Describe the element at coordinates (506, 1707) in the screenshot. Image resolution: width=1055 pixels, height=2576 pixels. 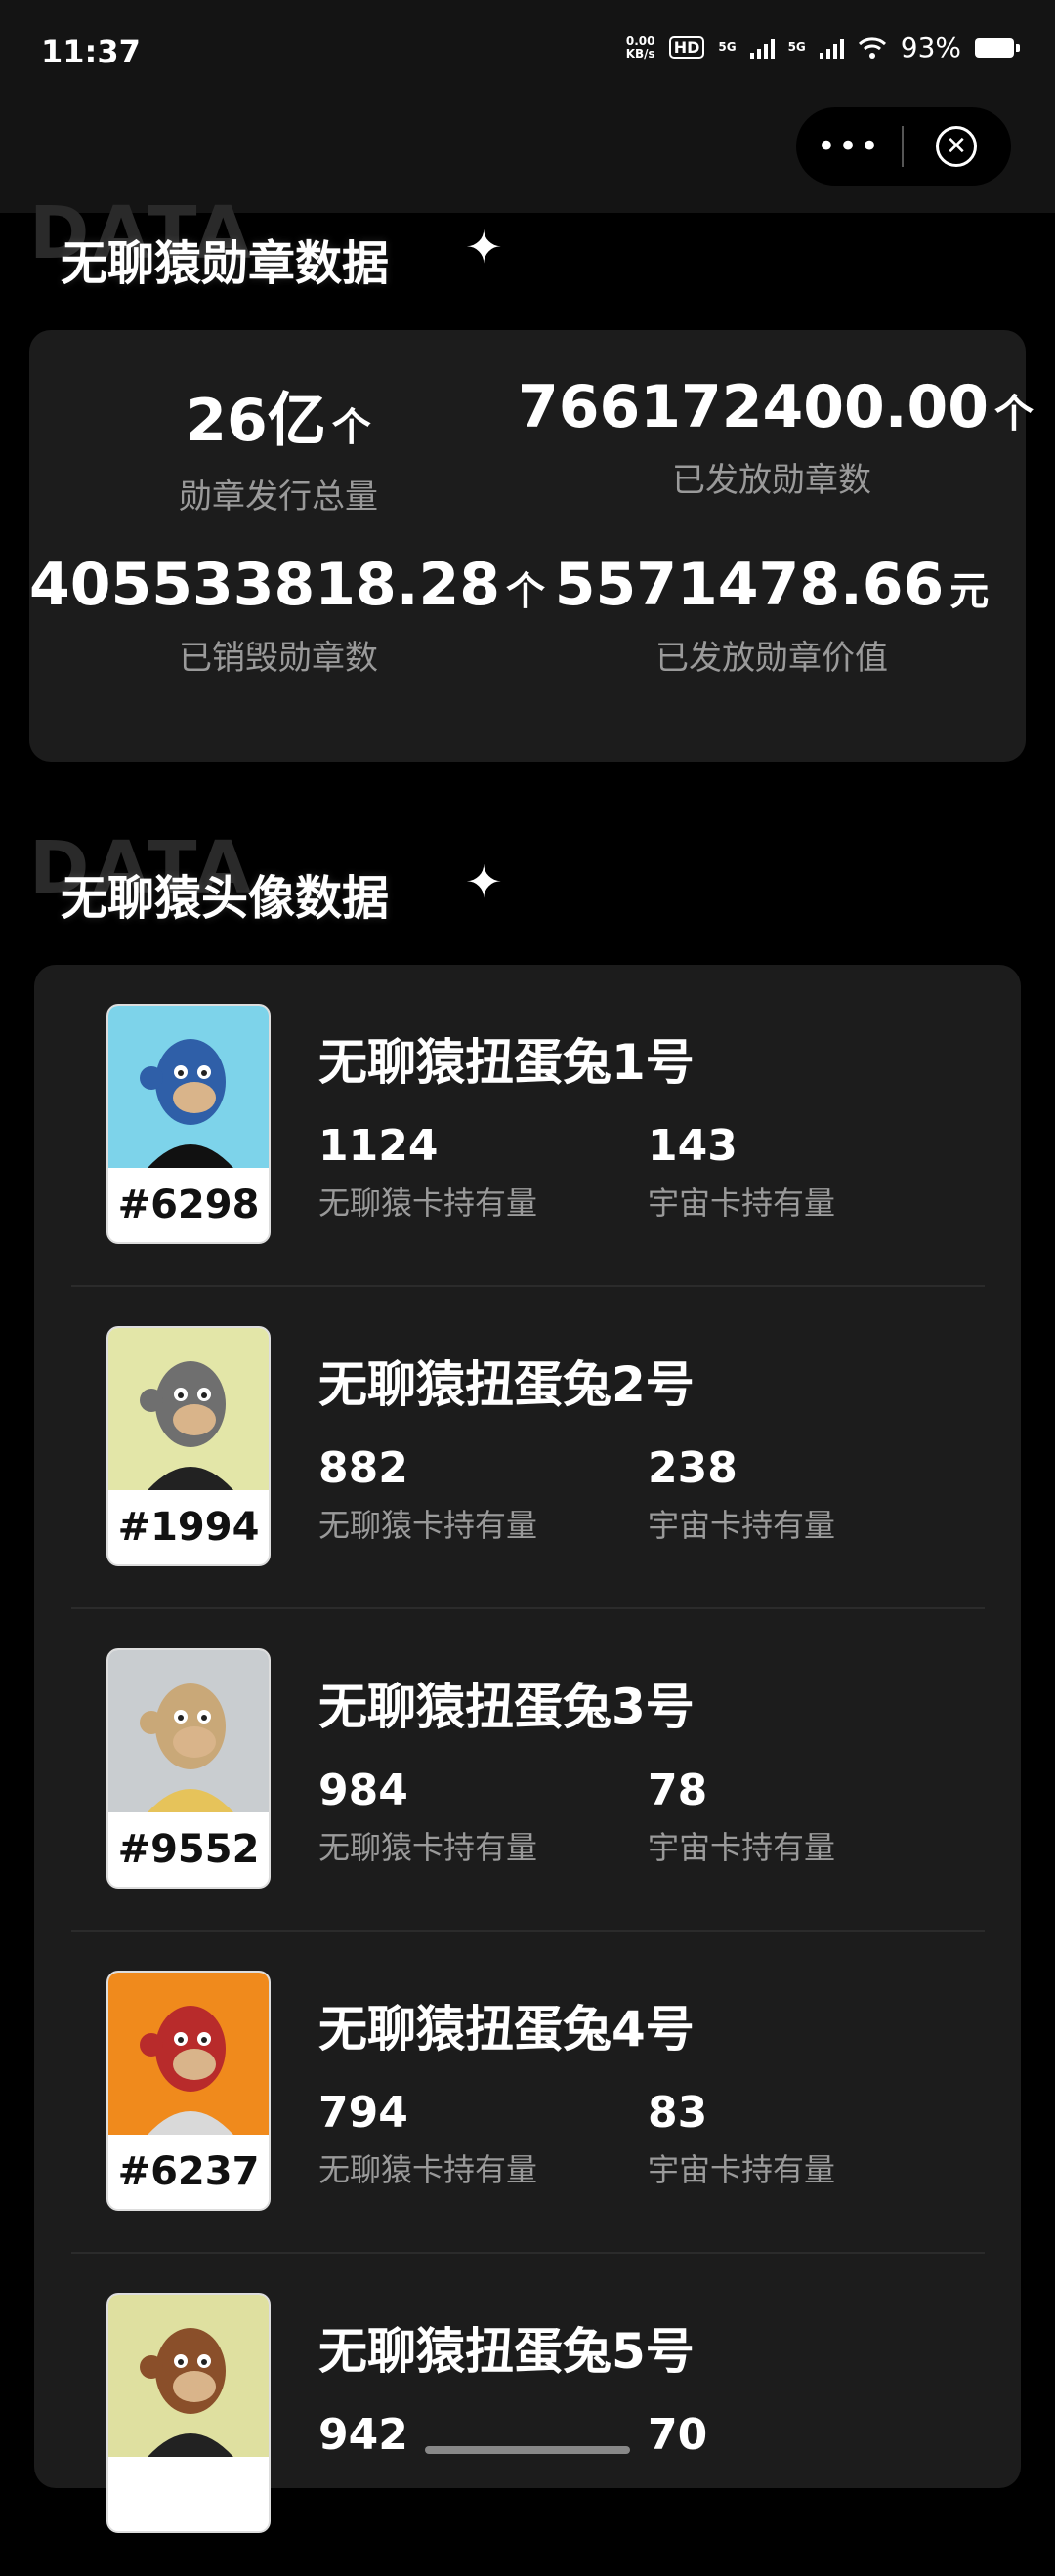
I see `item-name: 无聊猿扭蛋兔3号` at that location.